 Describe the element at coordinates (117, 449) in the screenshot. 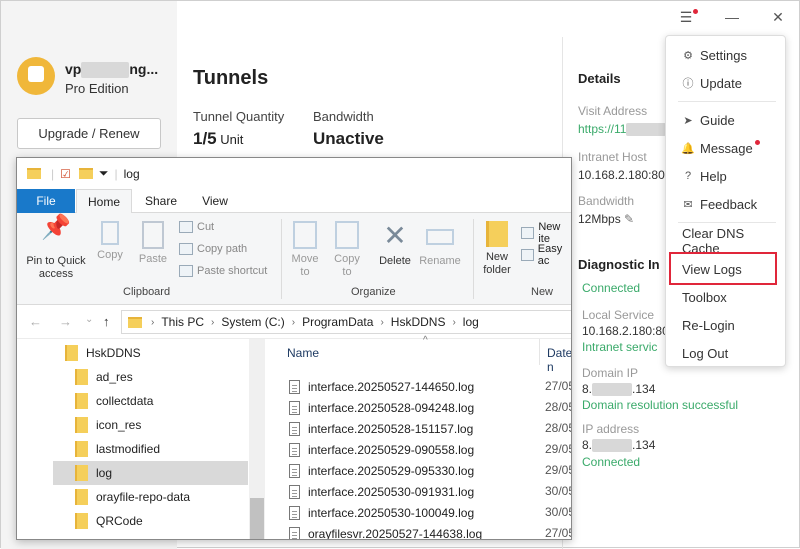

I see `tree-item: lastmodified` at that location.